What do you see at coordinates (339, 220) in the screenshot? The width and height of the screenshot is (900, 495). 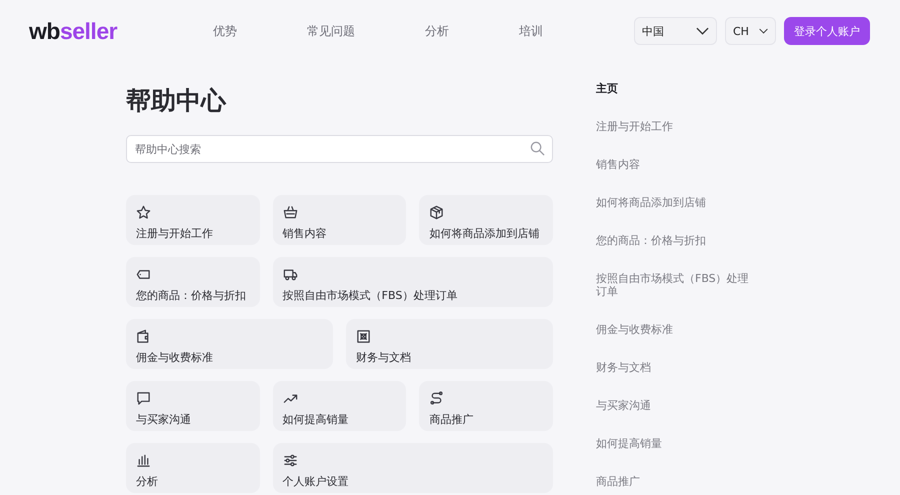 I see `category-card: 销售内容` at bounding box center [339, 220].